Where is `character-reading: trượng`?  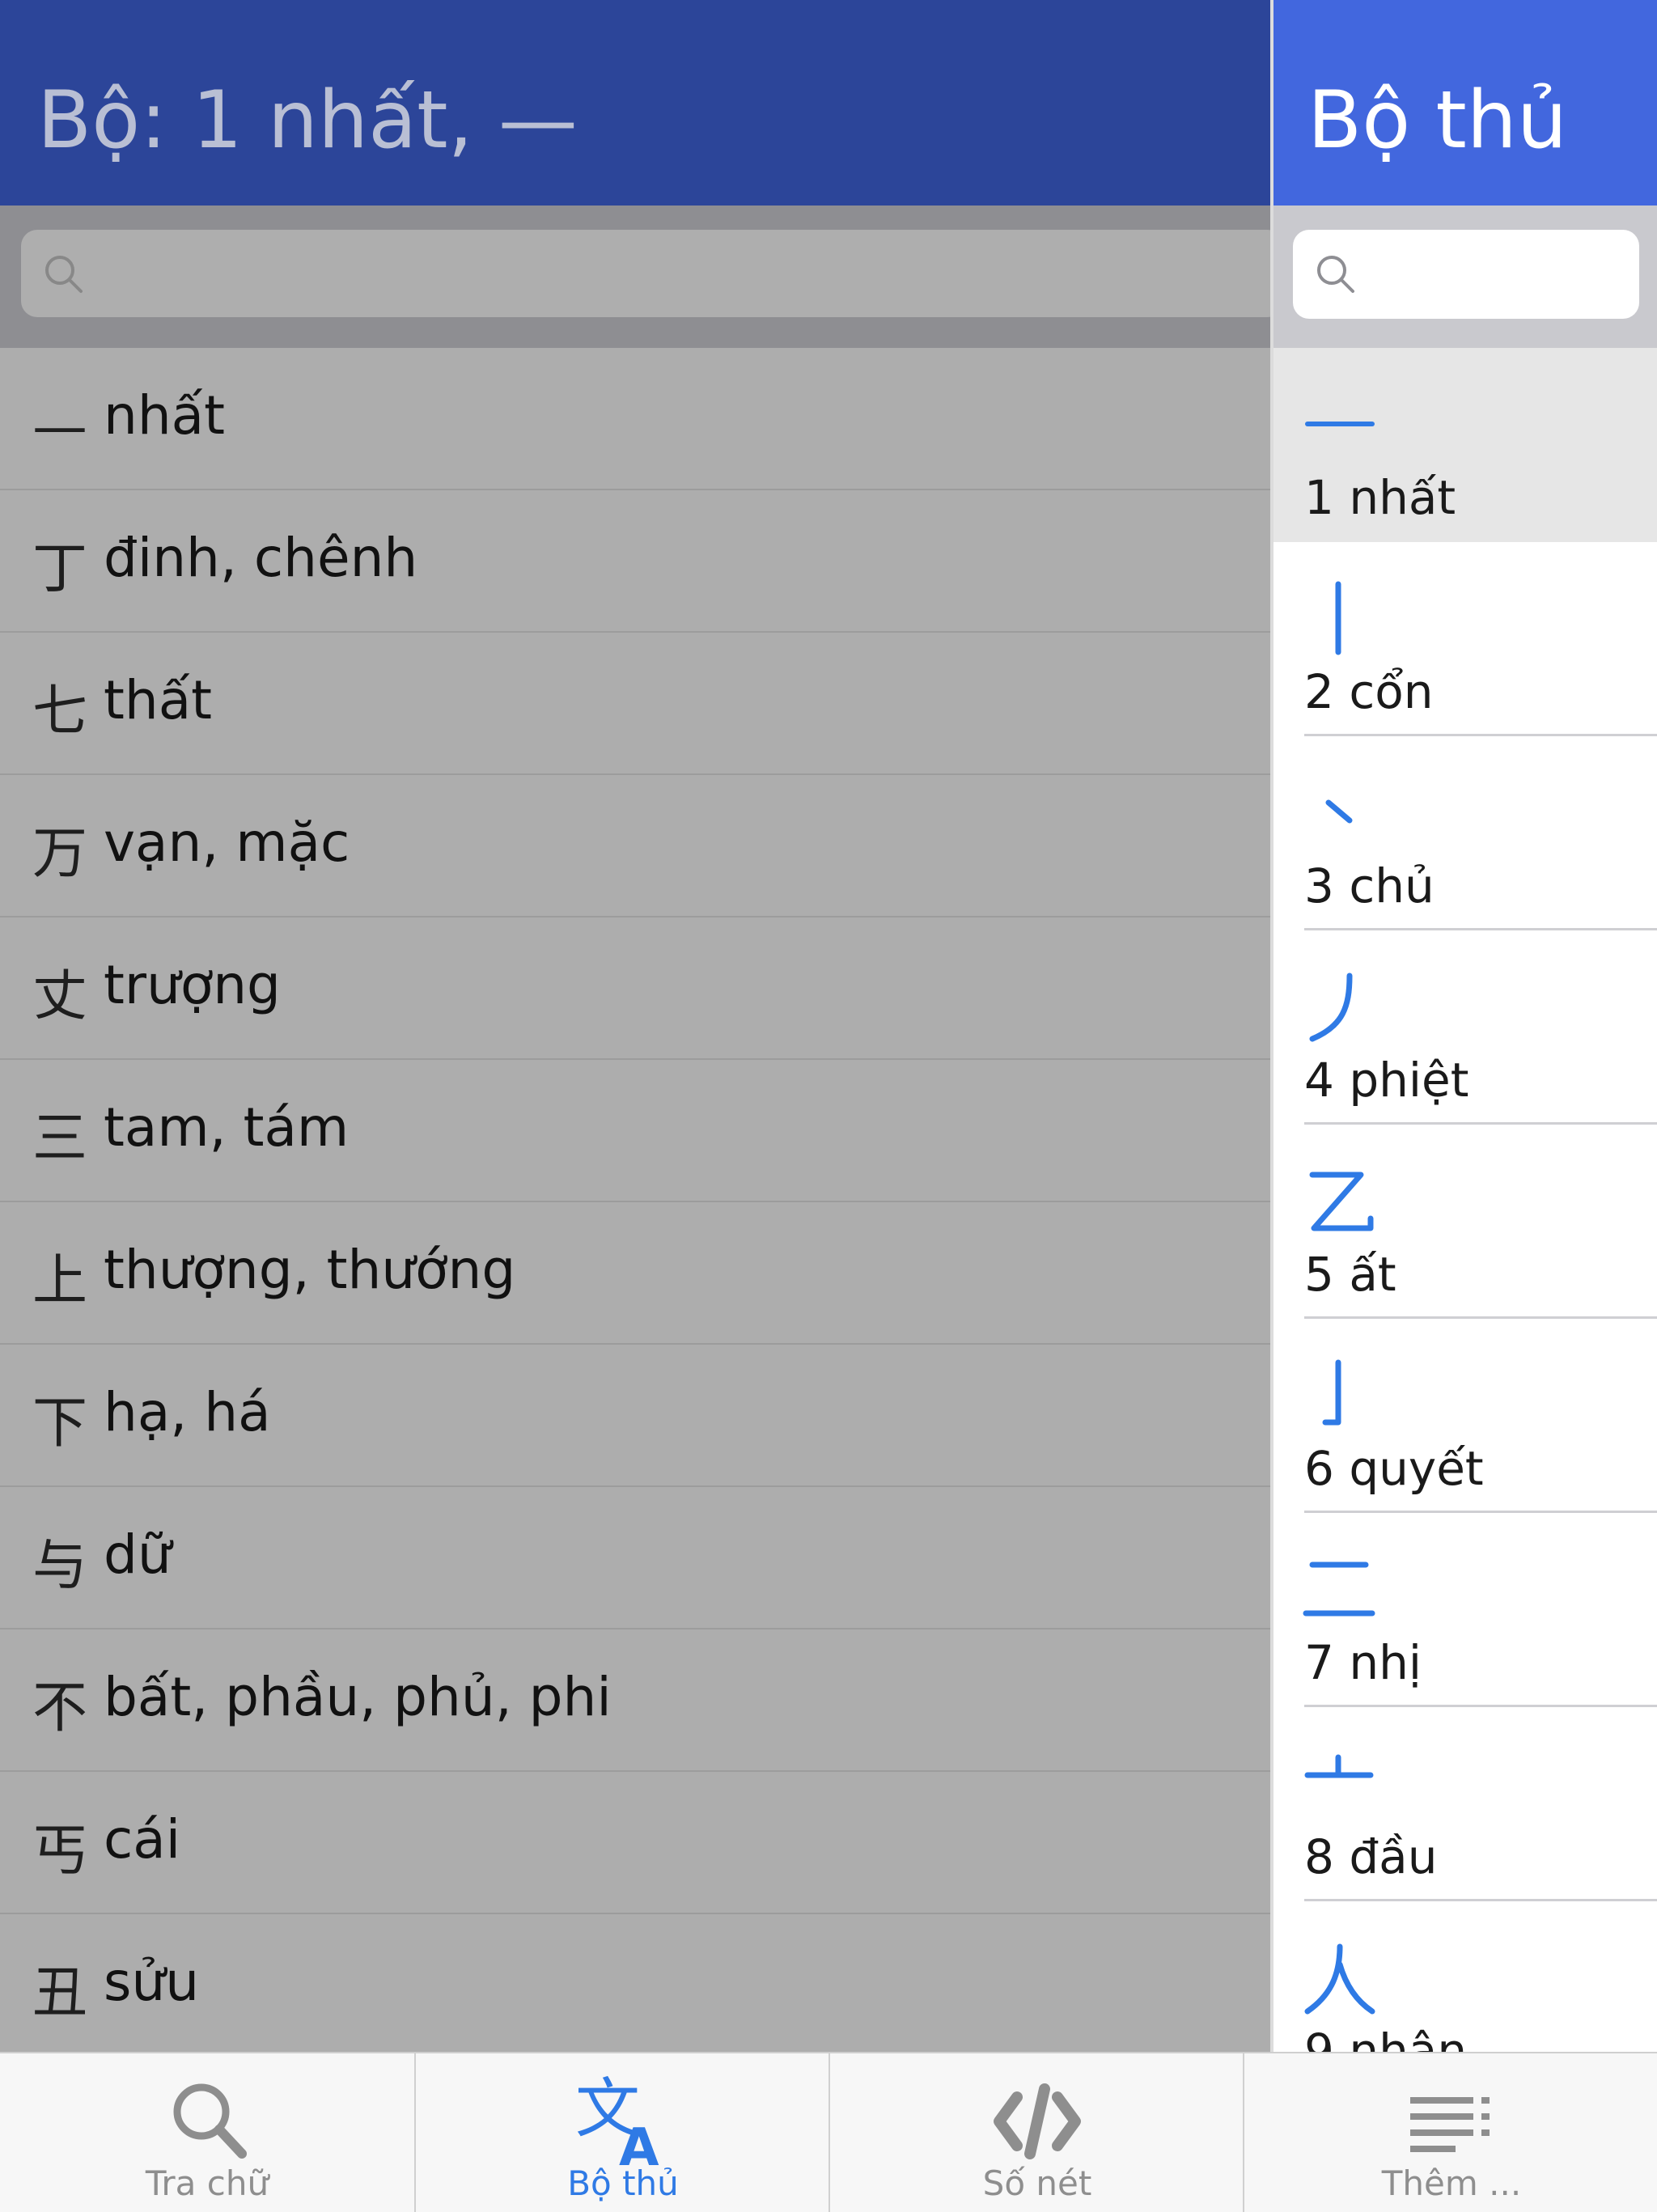 character-reading: trượng is located at coordinates (192, 985).